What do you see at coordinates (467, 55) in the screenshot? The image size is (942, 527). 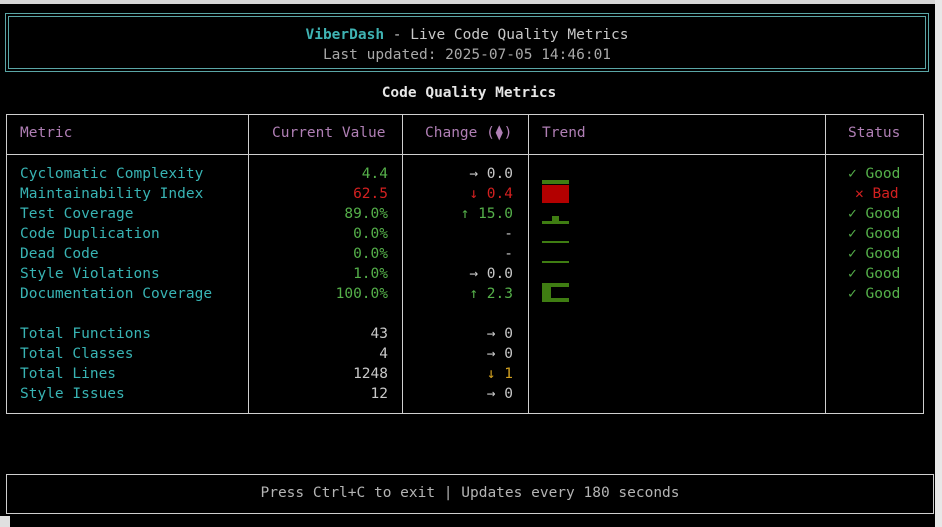 I see `last-updated: Last updated: 2025-07-05 14:46:01` at bounding box center [467, 55].